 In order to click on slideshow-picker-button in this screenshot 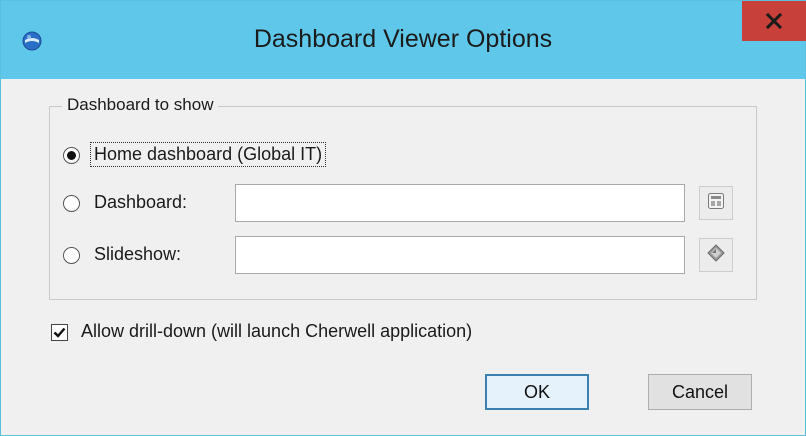, I will do `click(716, 255)`.